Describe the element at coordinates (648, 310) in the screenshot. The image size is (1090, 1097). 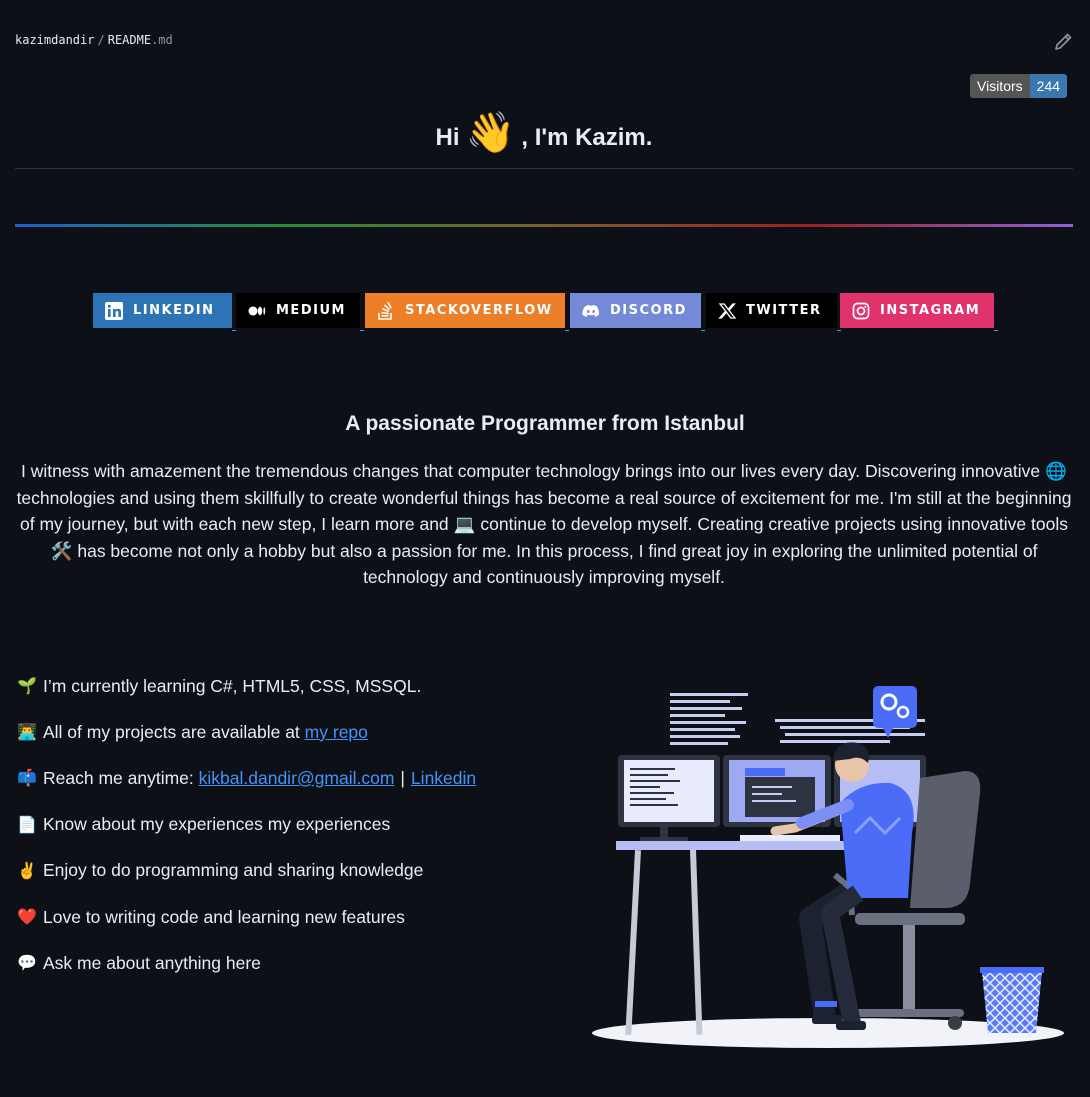
I see `badge-label: DISCORD` at that location.